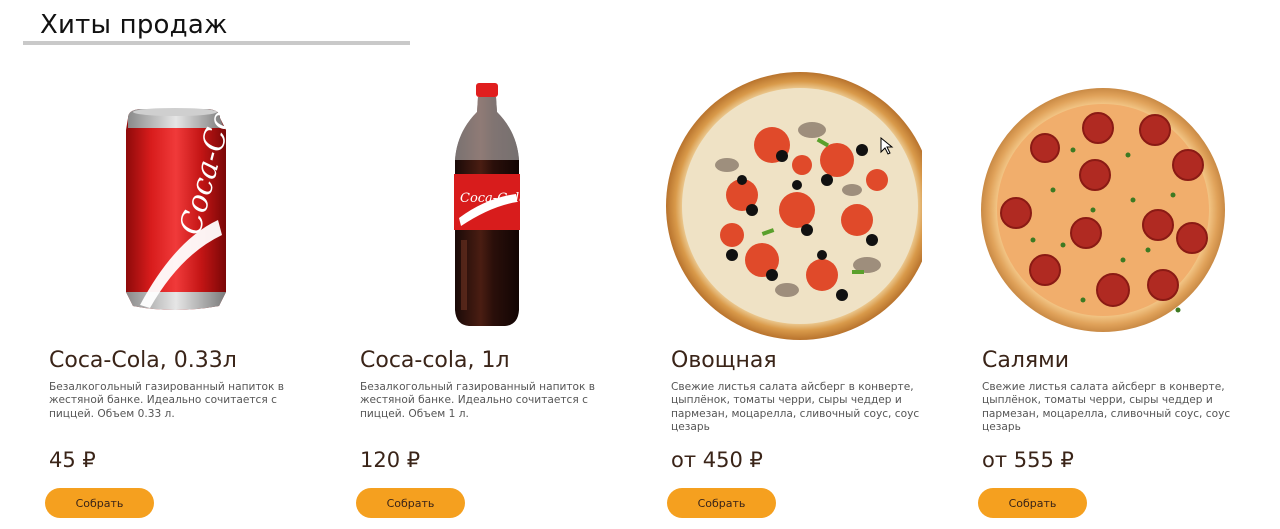  I want to click on coca-cola-bottle-image: Coca-Cola, so click(461, 206).